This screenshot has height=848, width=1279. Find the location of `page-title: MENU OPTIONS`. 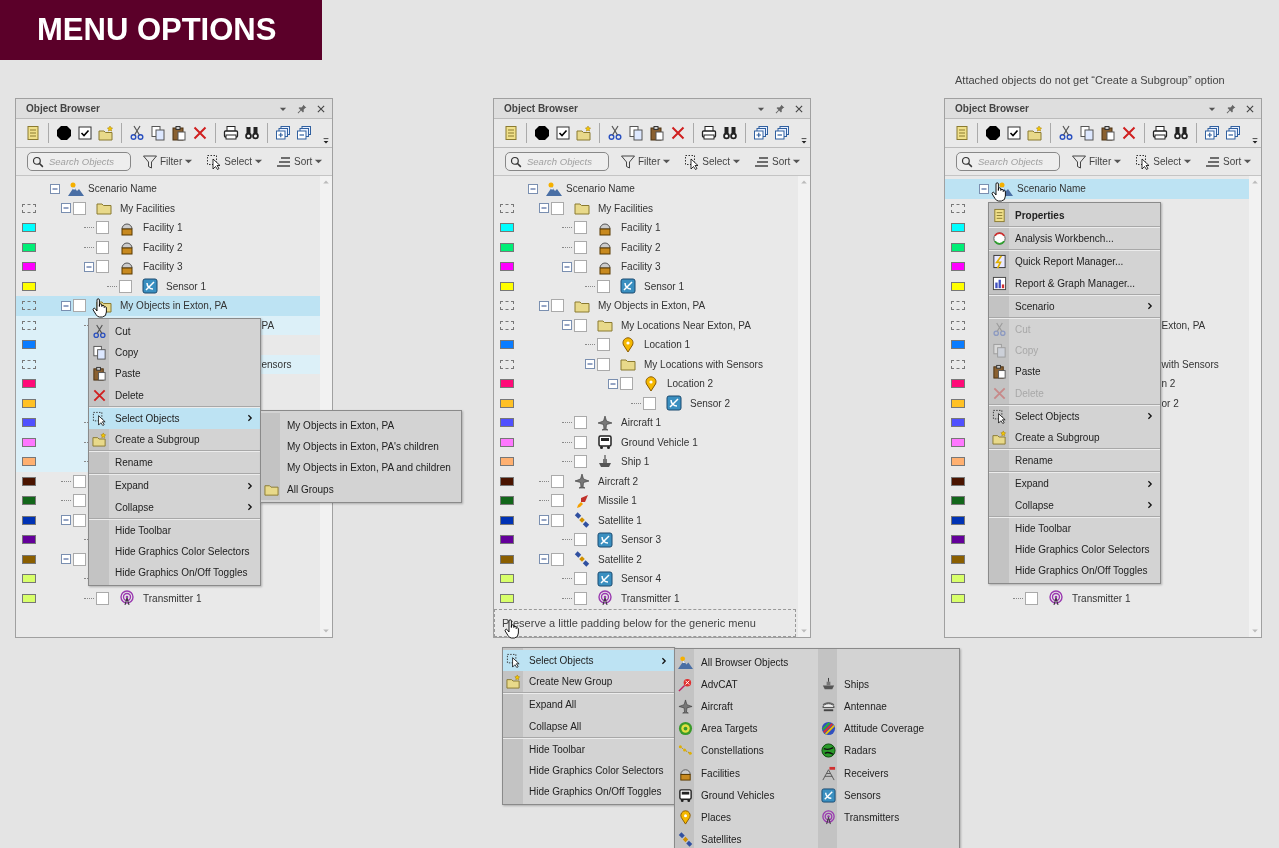

page-title: MENU OPTIONS is located at coordinates (157, 30).